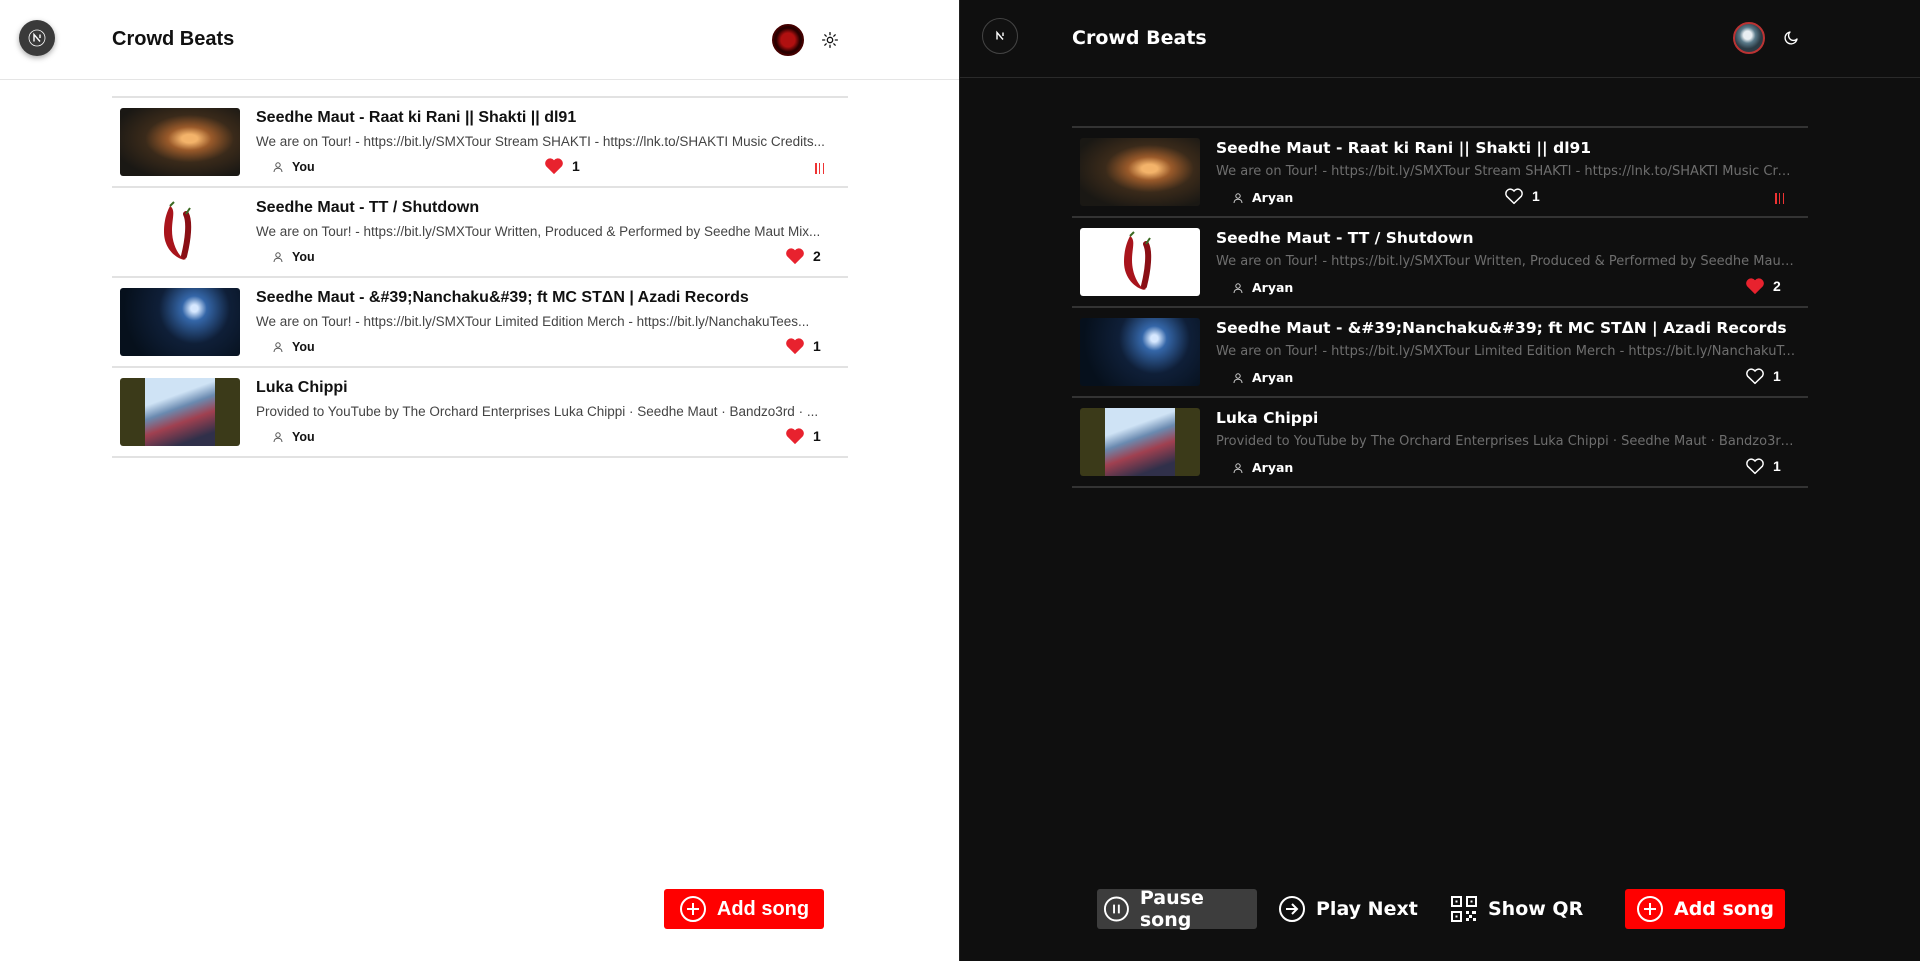 The width and height of the screenshot is (1920, 961). I want to click on qr-code-icon, so click(1464, 909).